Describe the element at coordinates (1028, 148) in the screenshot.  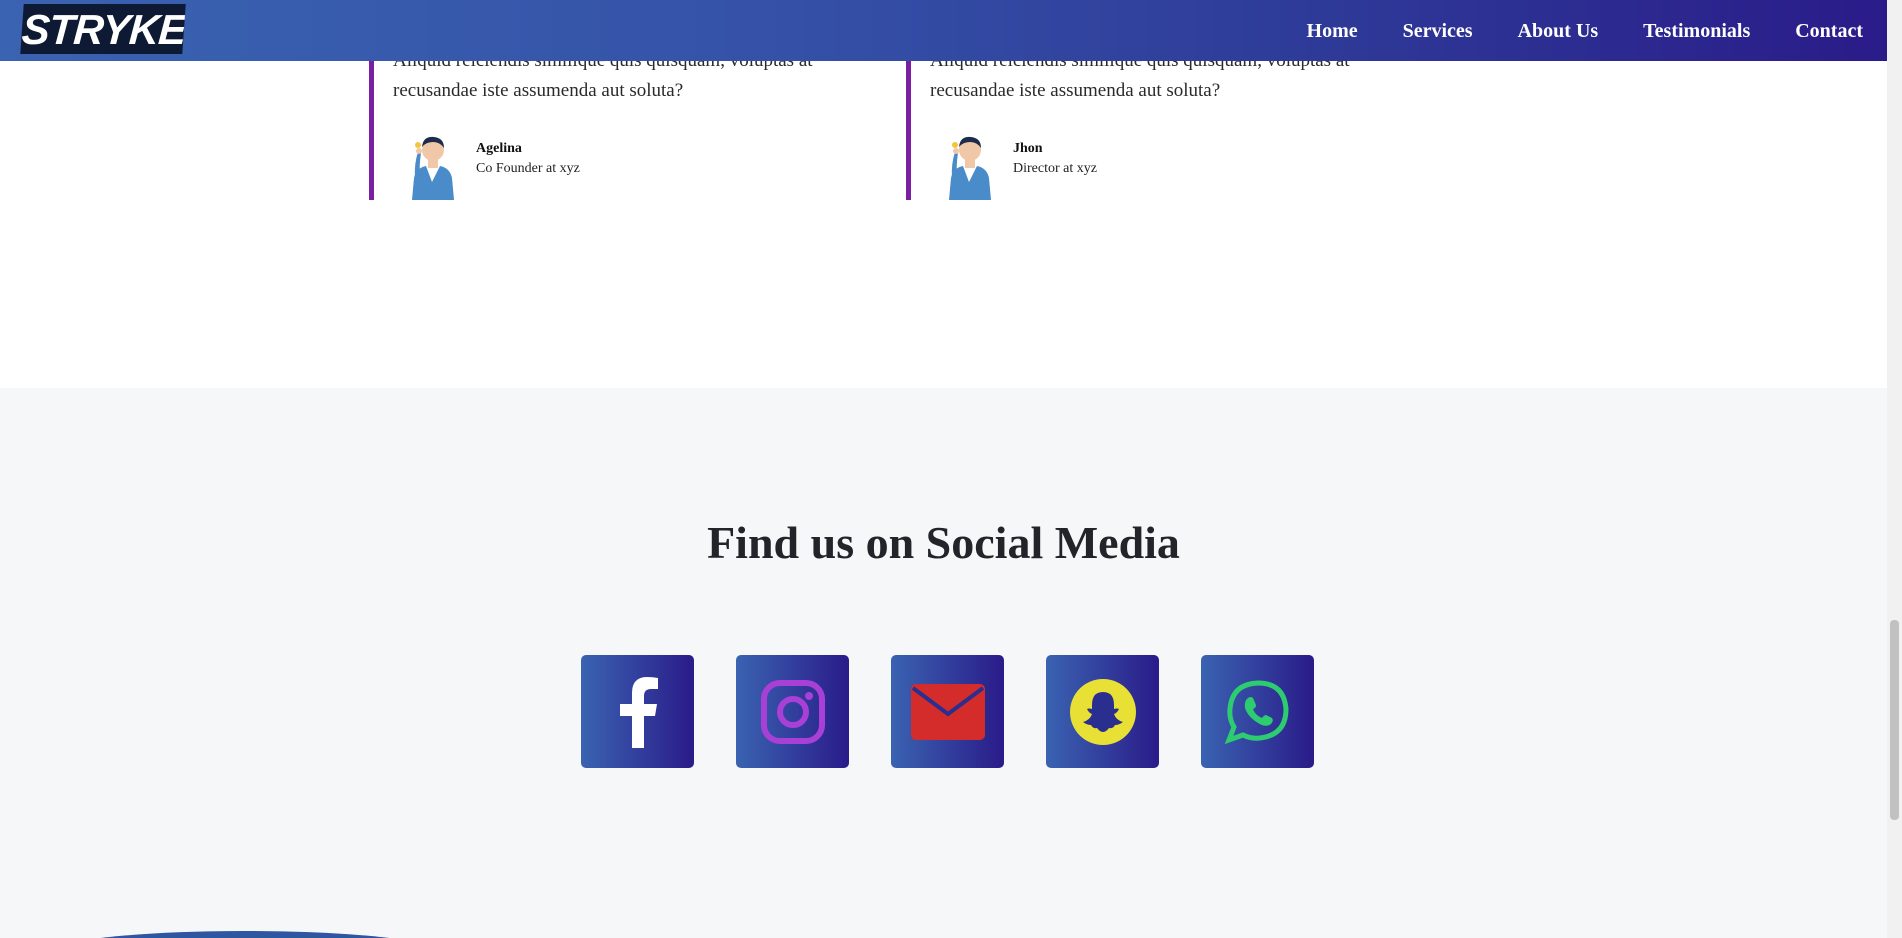
I see `testimonial-name: Jhon` at that location.